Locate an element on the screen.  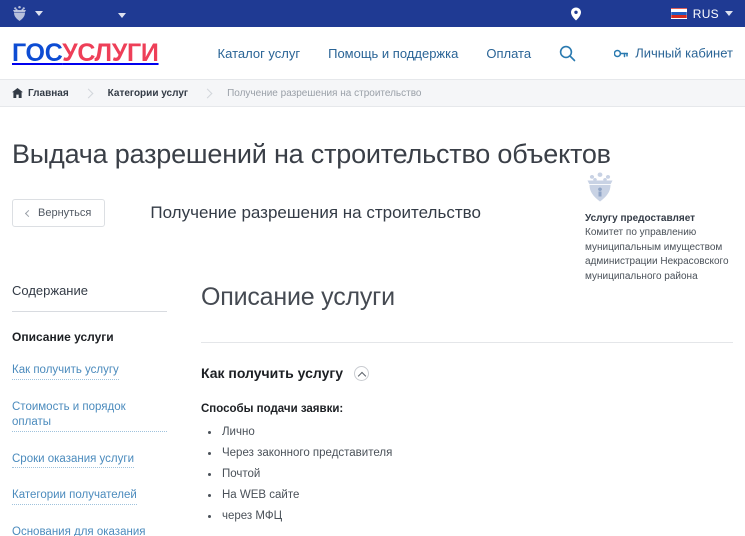
language-selector: RUS is located at coordinates (701, 13).